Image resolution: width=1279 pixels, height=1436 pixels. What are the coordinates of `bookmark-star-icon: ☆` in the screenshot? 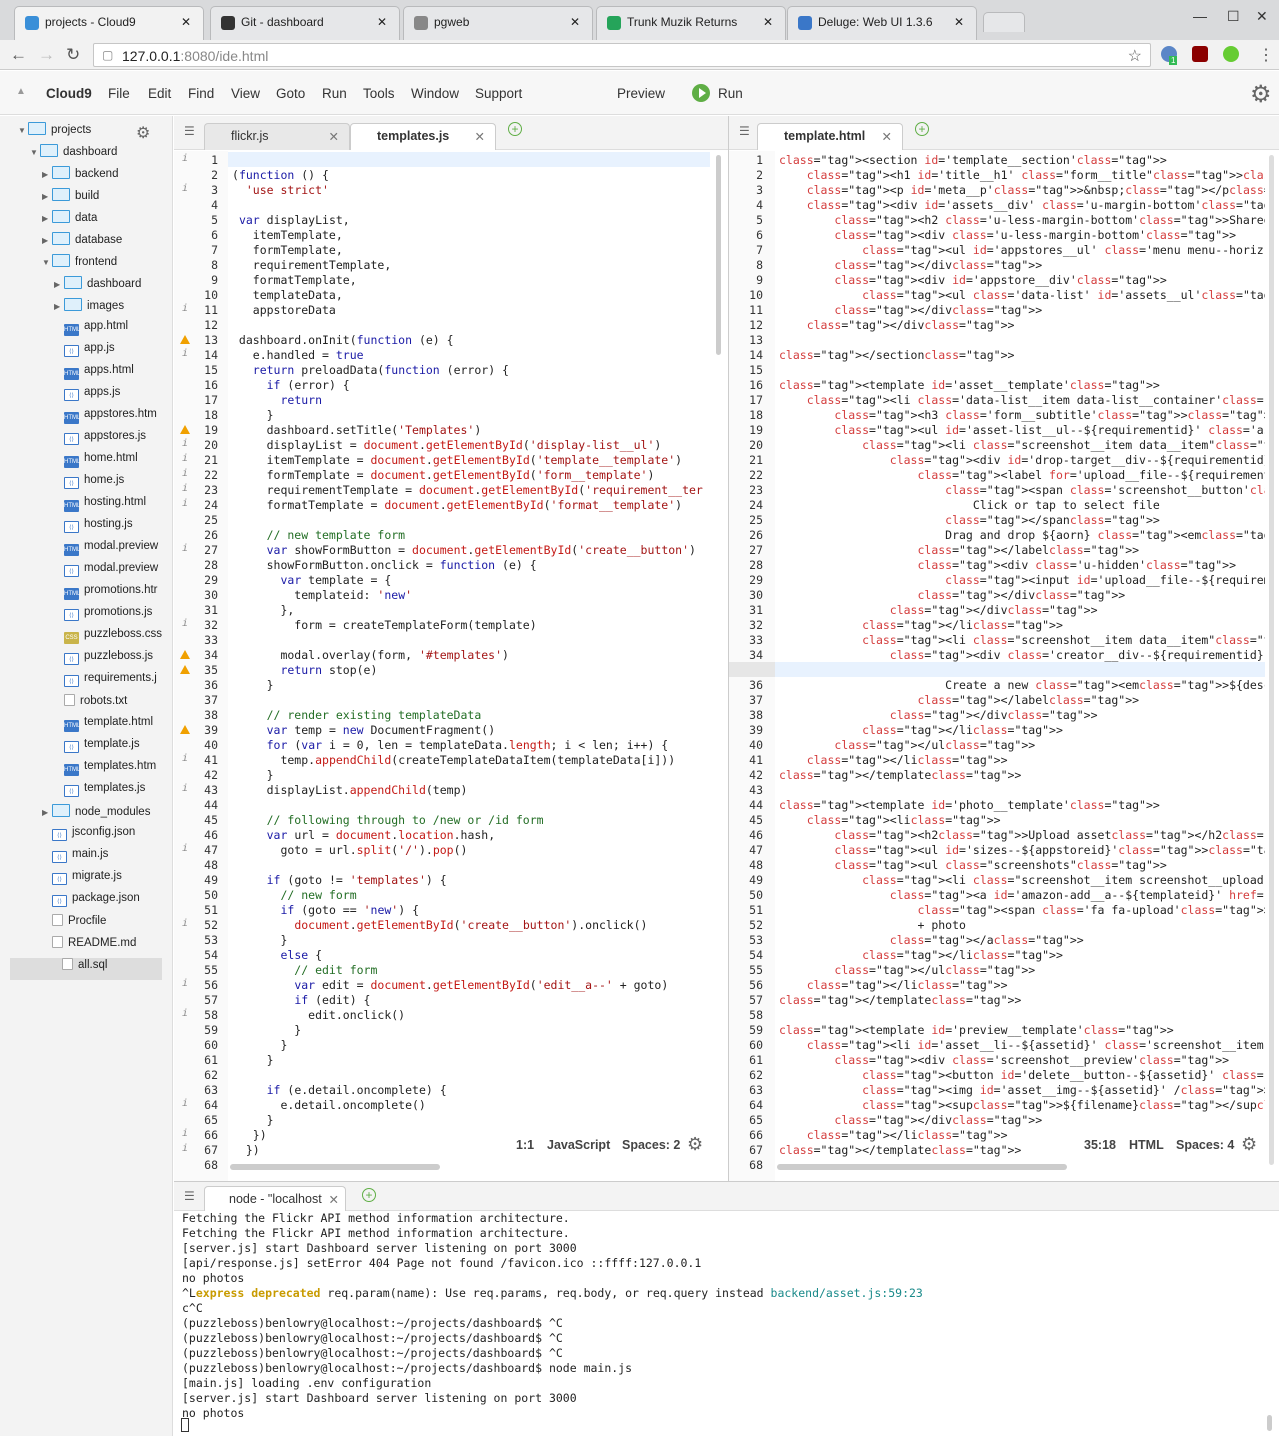 It's located at (1135, 56).